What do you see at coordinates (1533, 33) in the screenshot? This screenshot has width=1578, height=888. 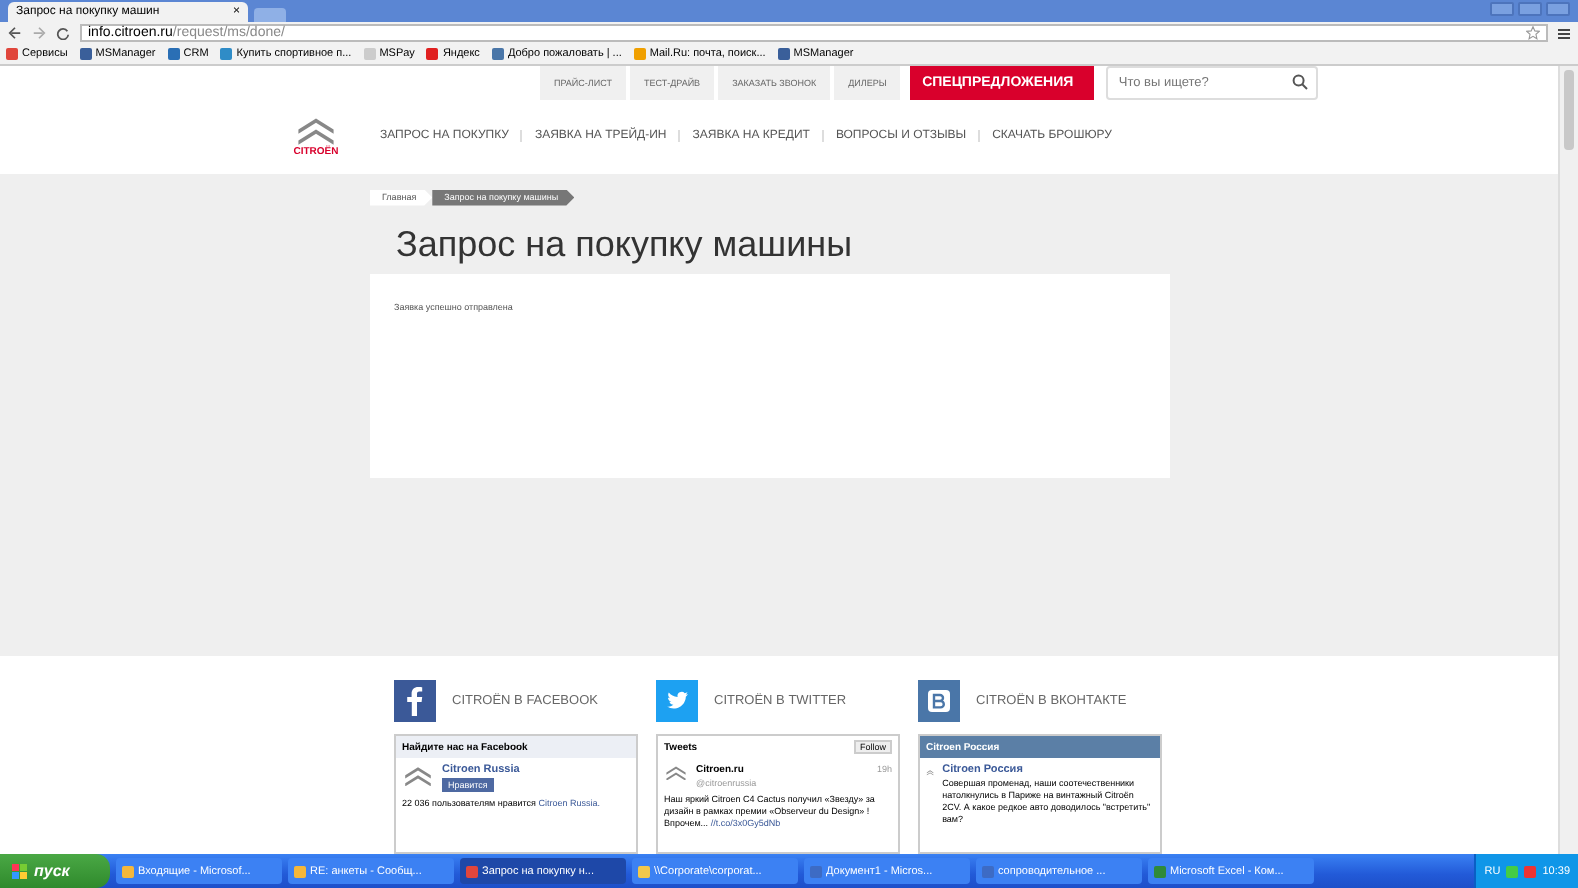 I see `star-icon` at bounding box center [1533, 33].